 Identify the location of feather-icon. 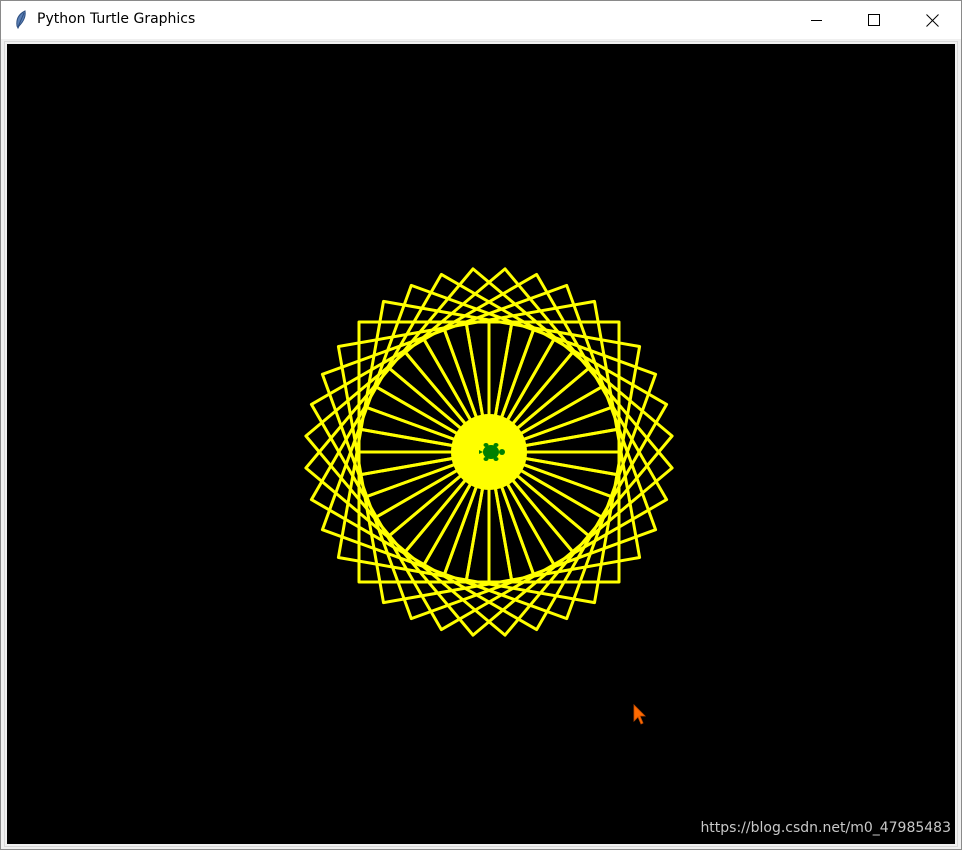
(21, 20).